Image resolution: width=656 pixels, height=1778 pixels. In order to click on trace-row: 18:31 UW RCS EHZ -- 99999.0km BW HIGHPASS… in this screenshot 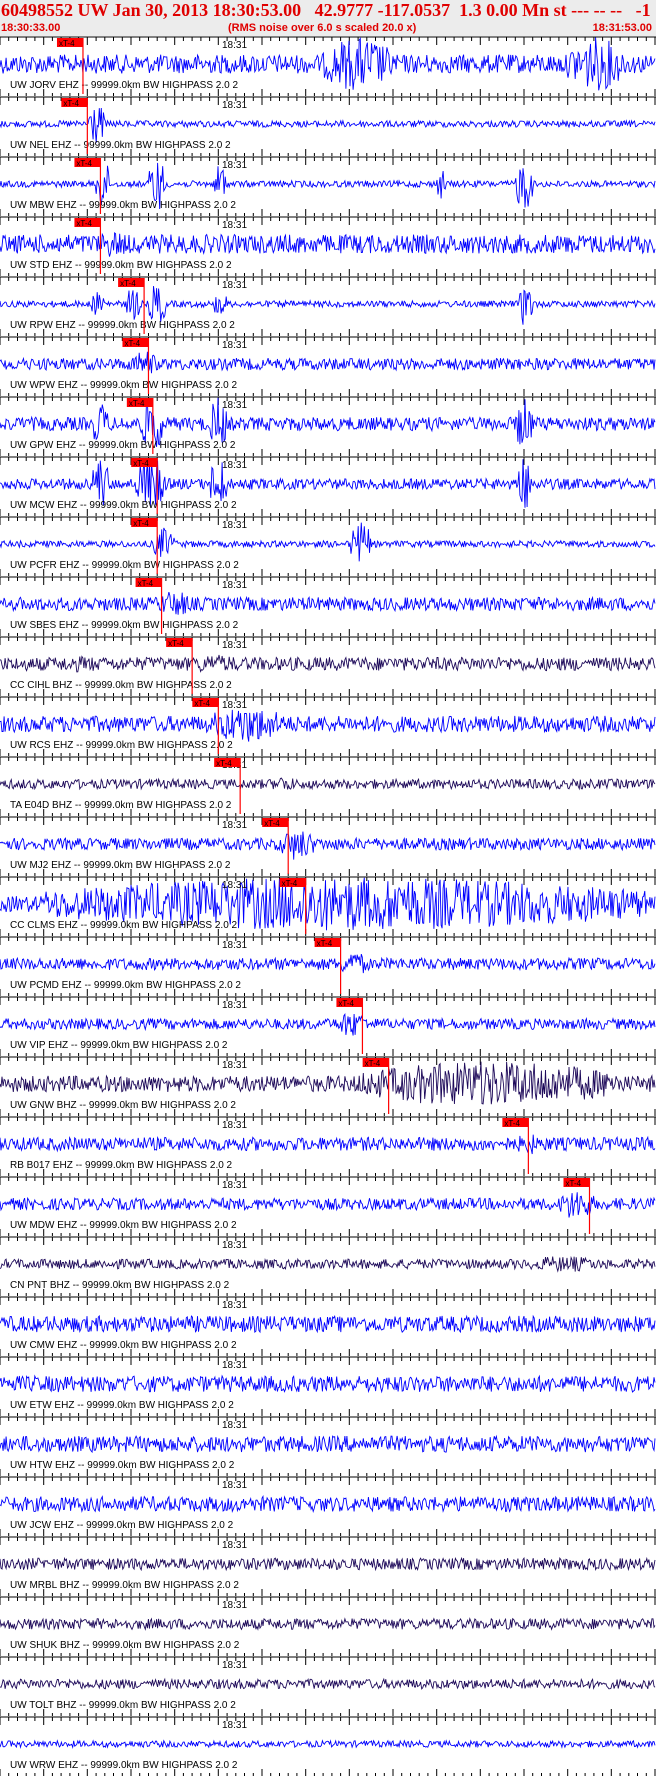, I will do `click(328, 726)`.